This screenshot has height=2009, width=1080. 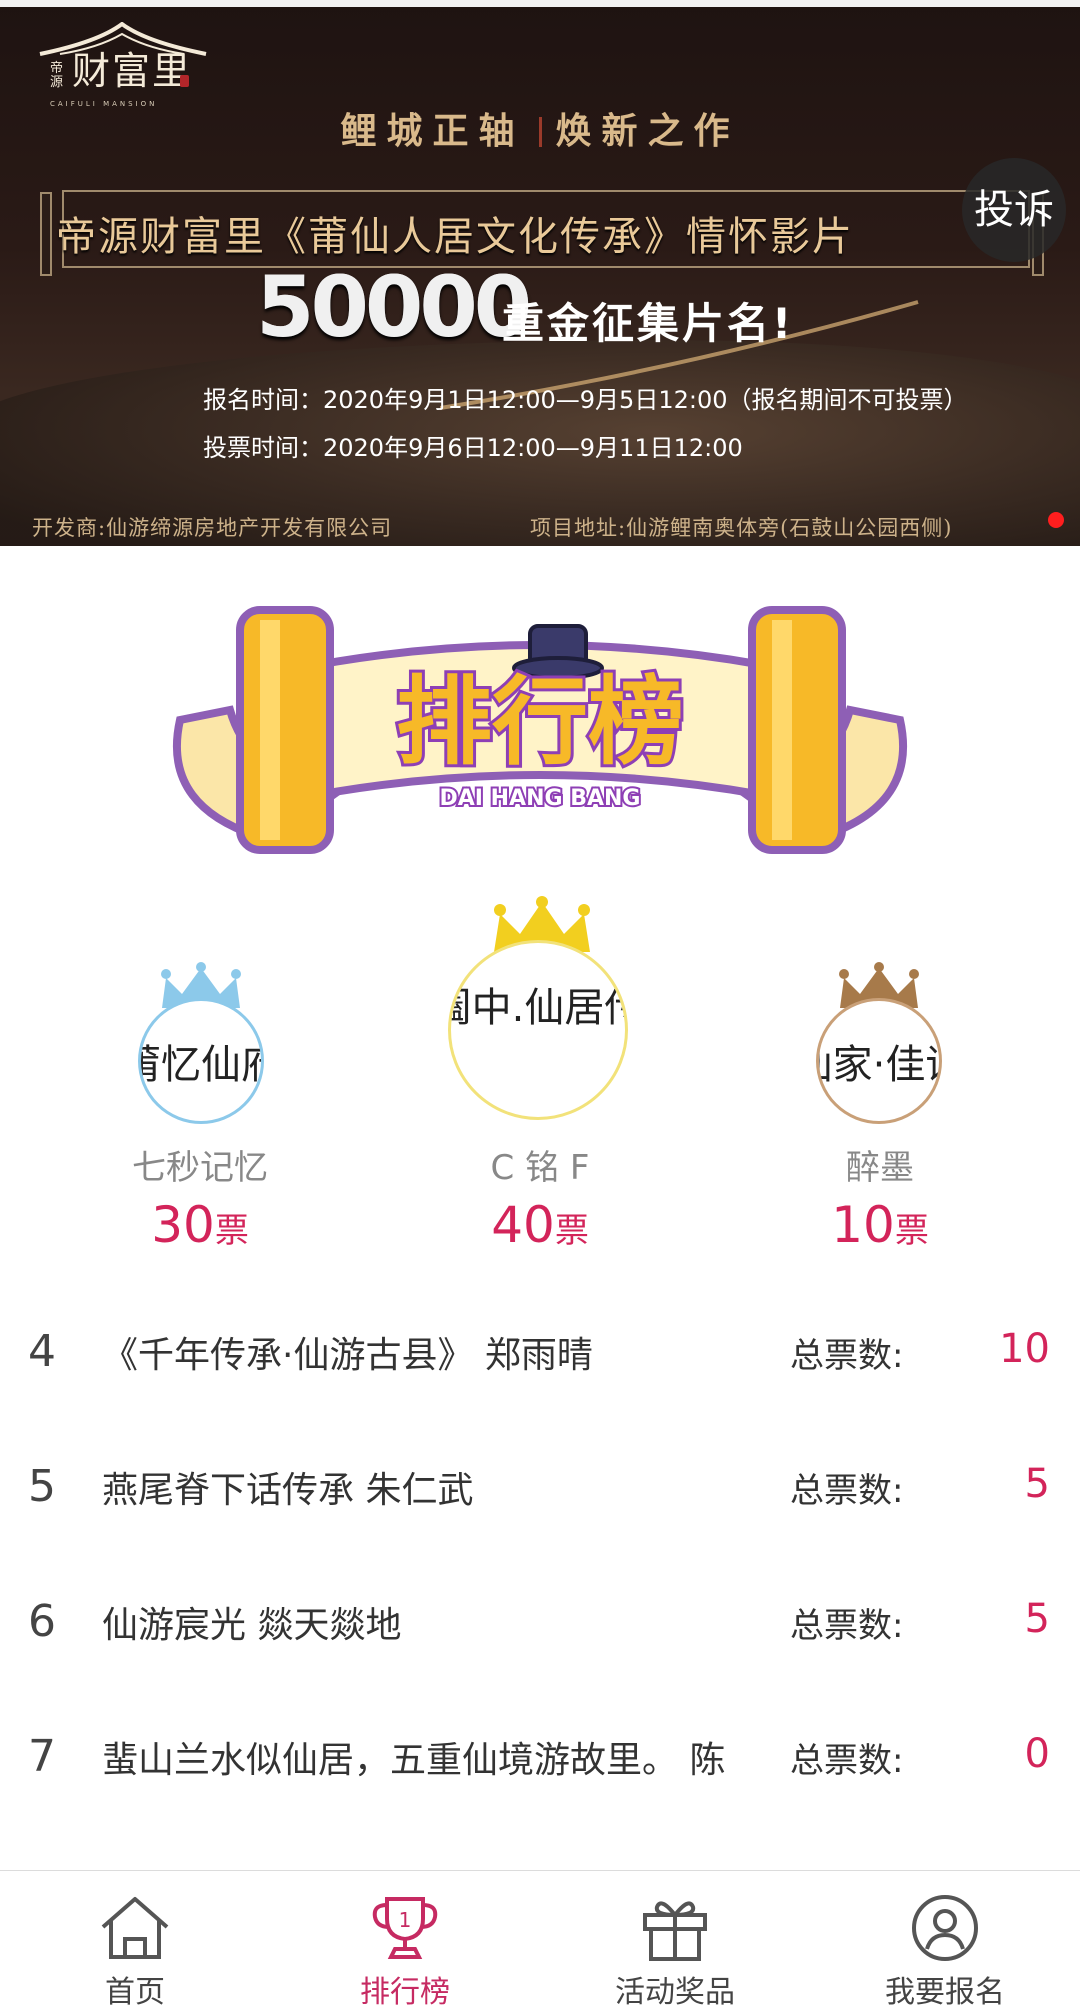 What do you see at coordinates (540, 132) in the screenshot?
I see `slogan-divider` at bounding box center [540, 132].